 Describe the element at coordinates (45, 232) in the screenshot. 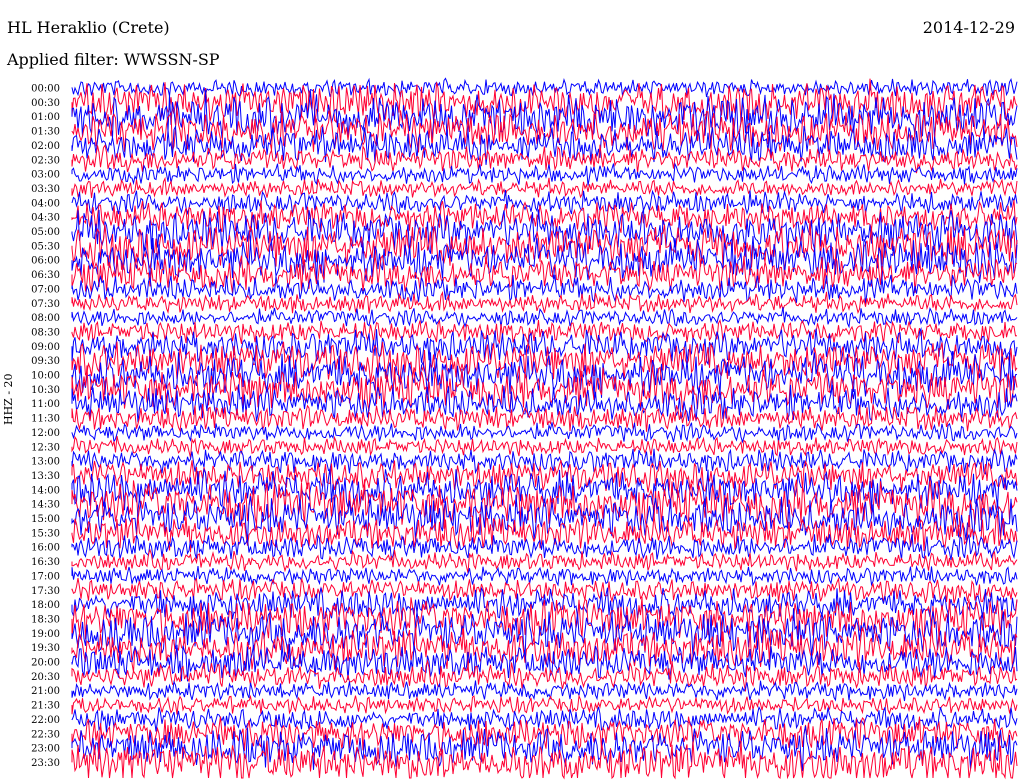

I see `time-tick-label: 05:00` at that location.